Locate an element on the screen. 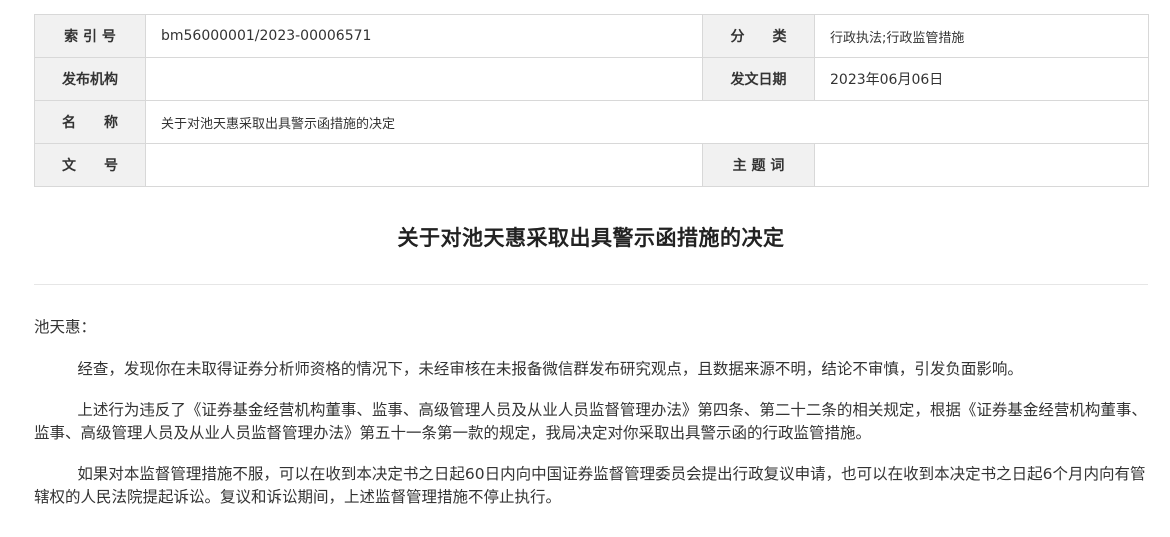 This screenshot has height=537, width=1170. metadata-row-docno: 文 号 主 题 词 is located at coordinates (591, 165).